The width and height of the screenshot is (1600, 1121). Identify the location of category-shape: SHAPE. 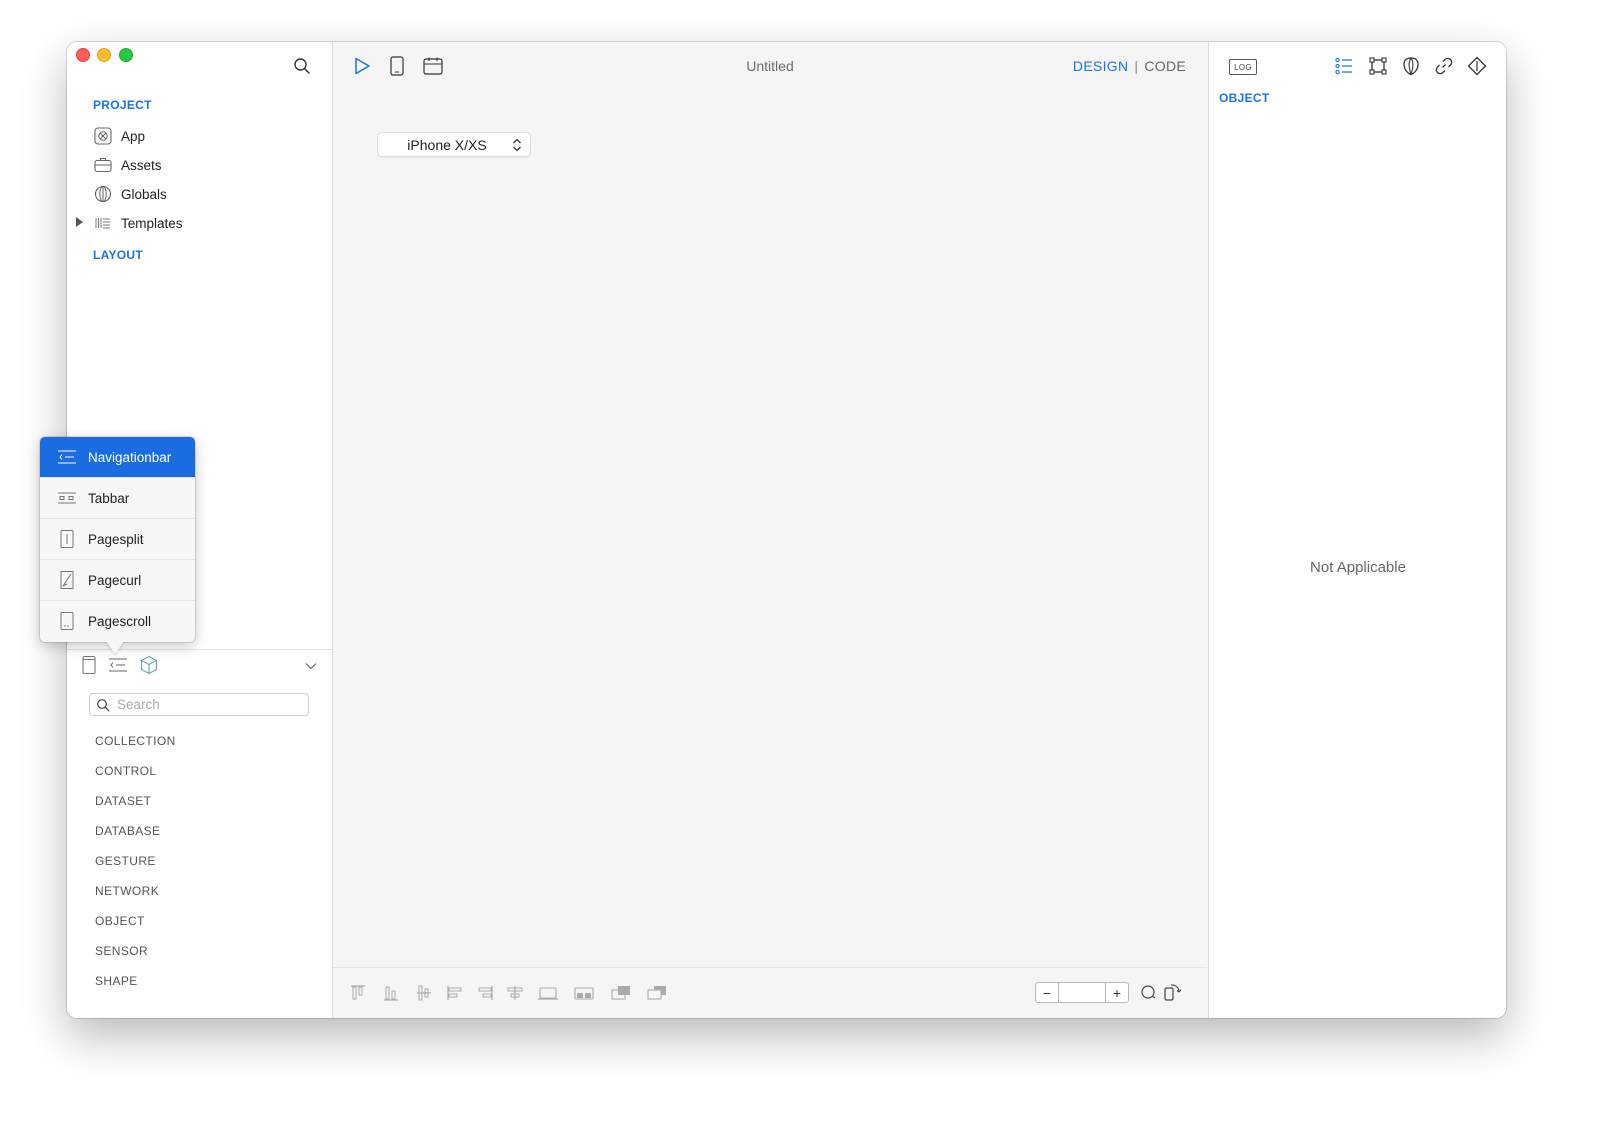
(116, 981).